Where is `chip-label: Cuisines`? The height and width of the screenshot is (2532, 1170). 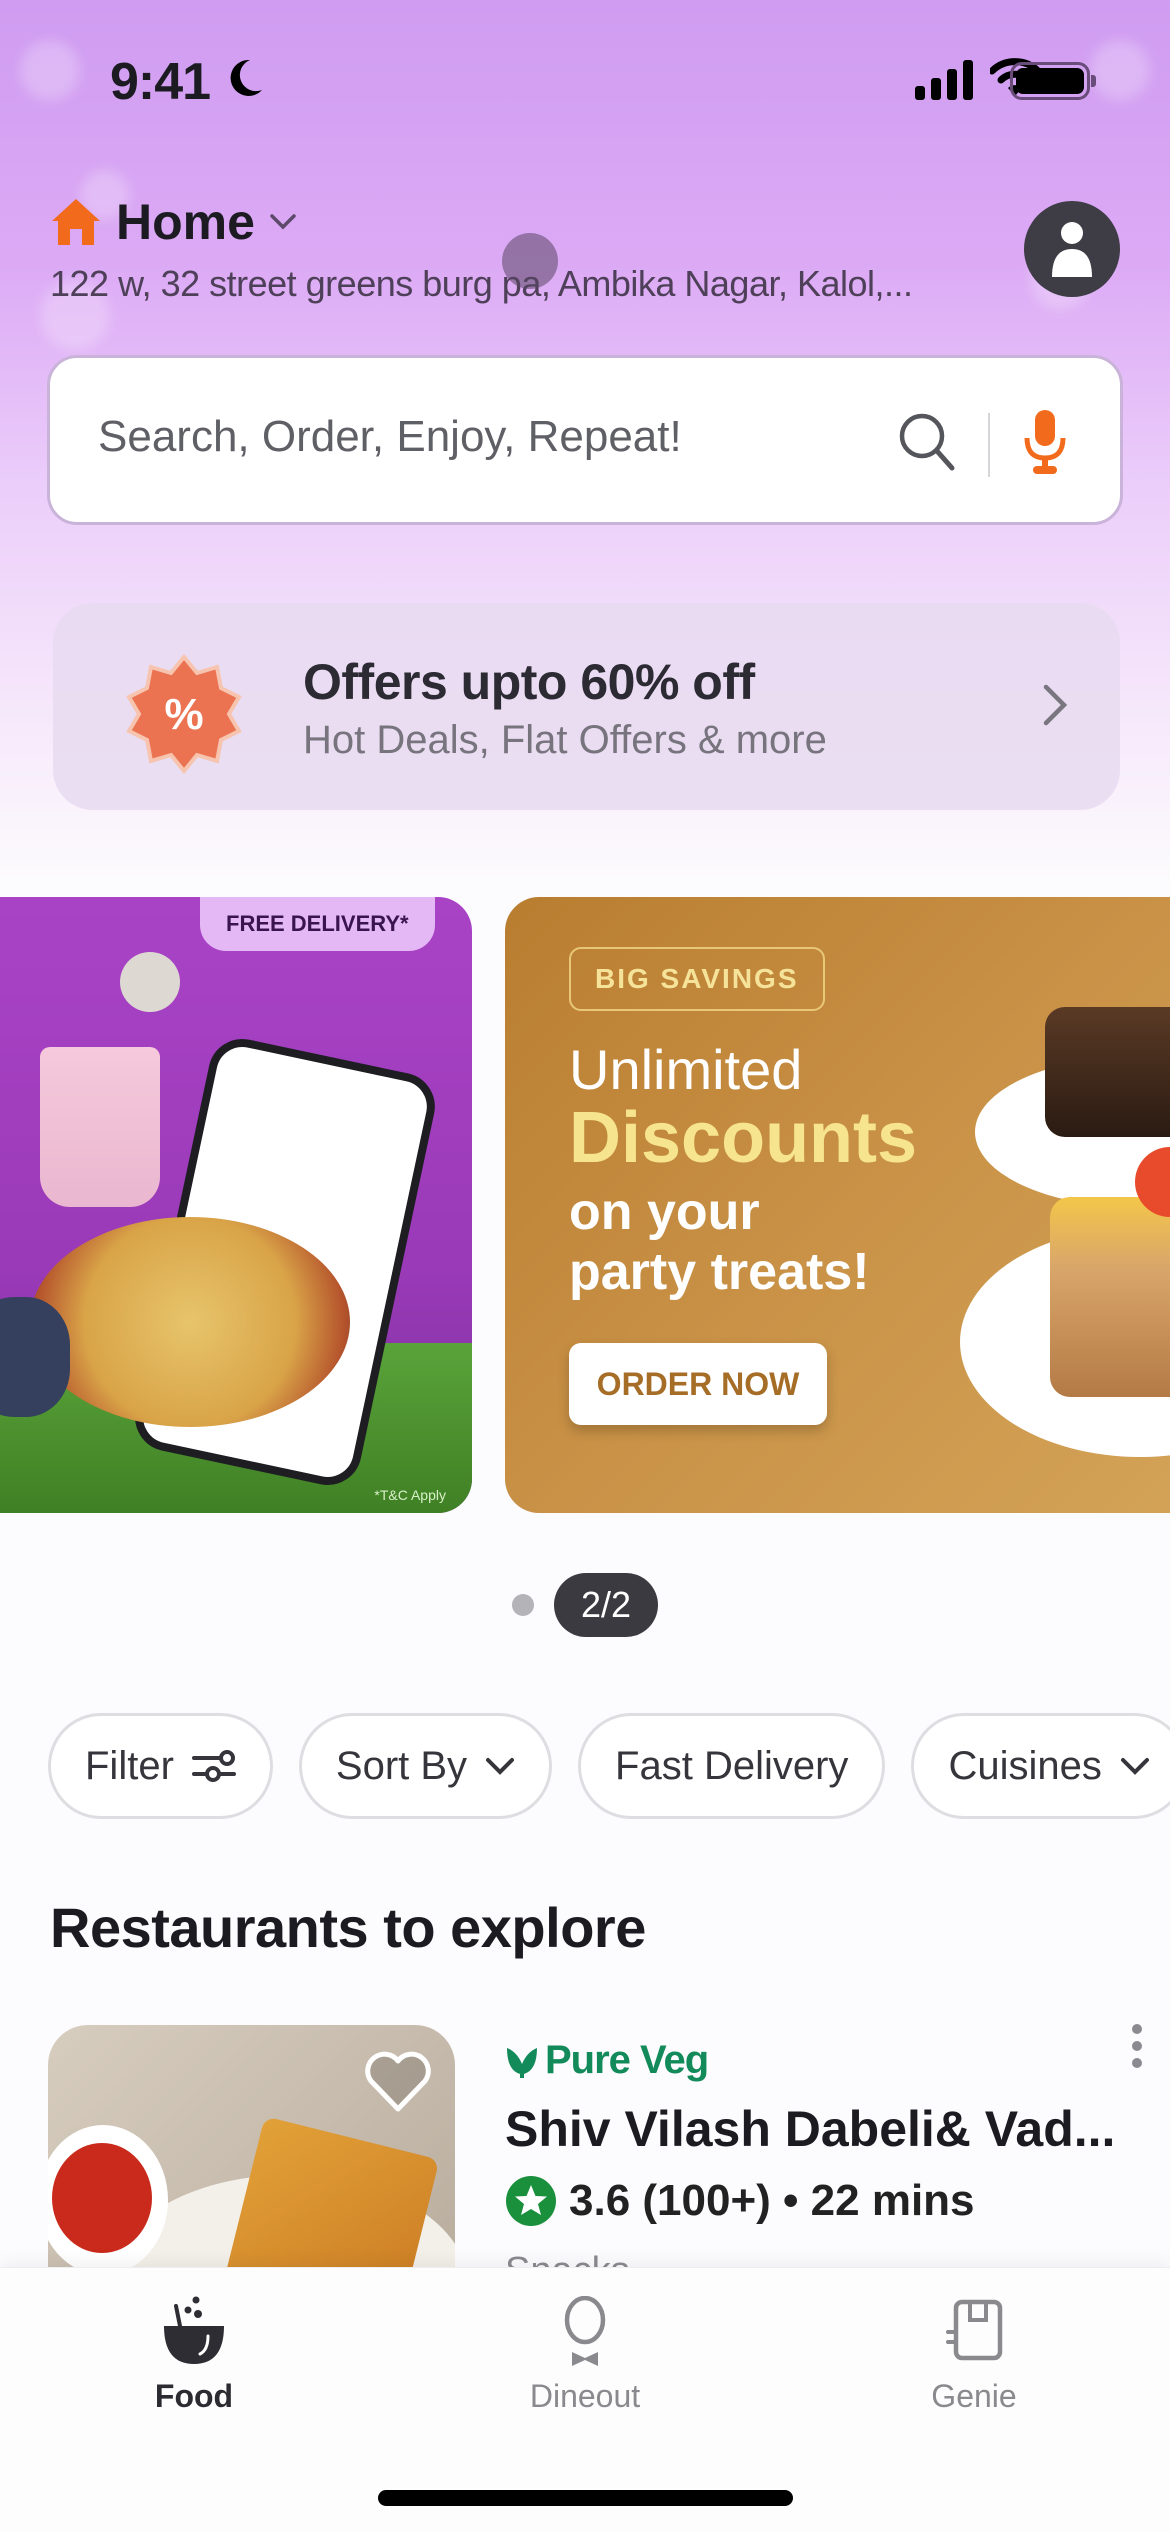
chip-label: Cuisines is located at coordinates (1025, 1765).